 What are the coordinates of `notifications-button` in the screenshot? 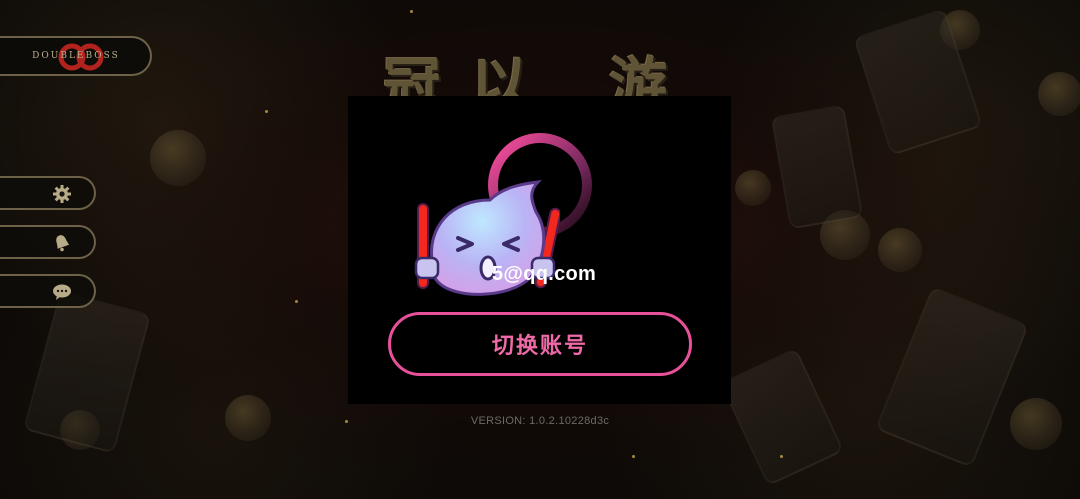 It's located at (48, 242).